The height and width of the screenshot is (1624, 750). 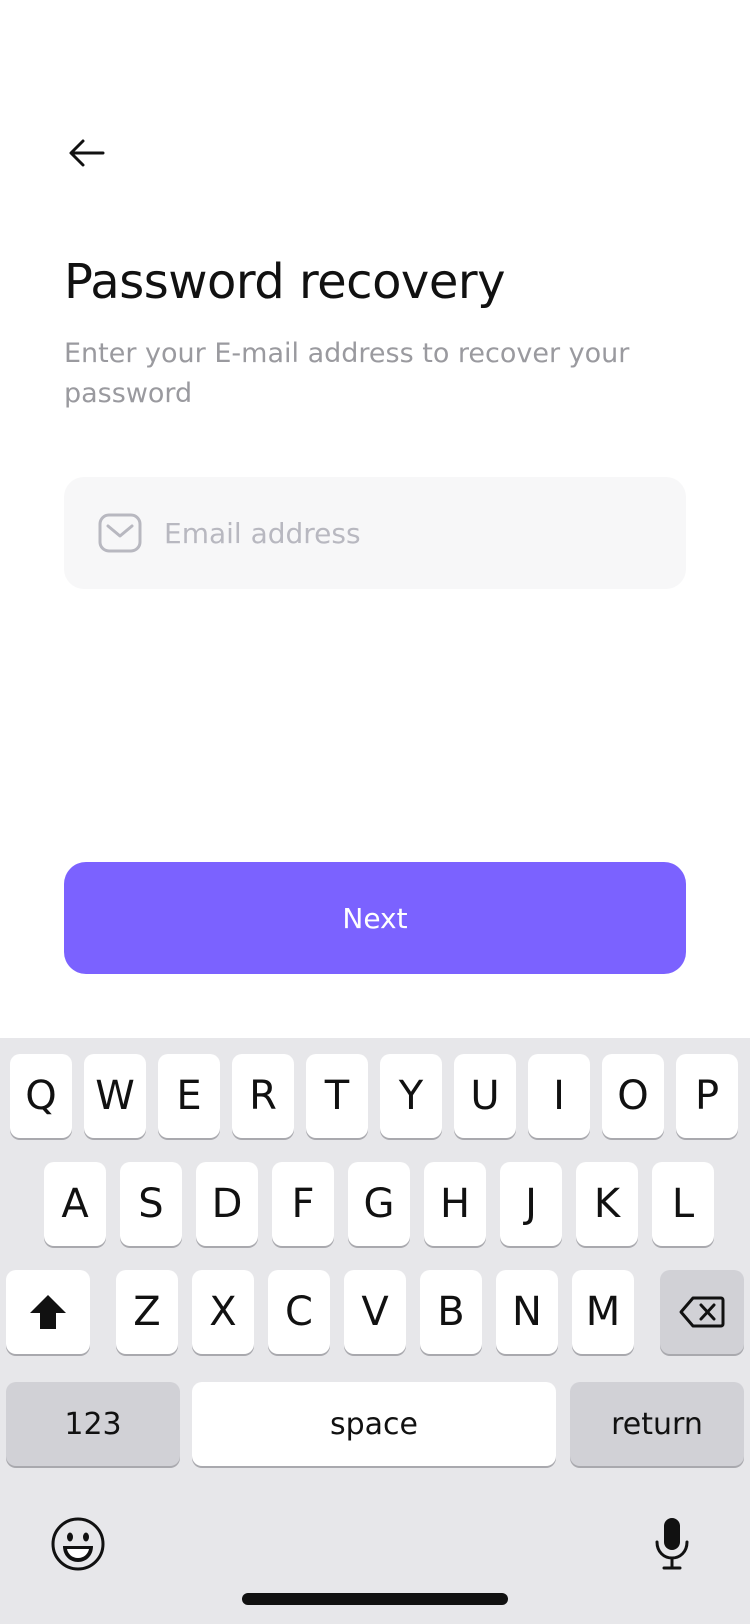 What do you see at coordinates (41, 1096) in the screenshot?
I see `key-q: Q` at bounding box center [41, 1096].